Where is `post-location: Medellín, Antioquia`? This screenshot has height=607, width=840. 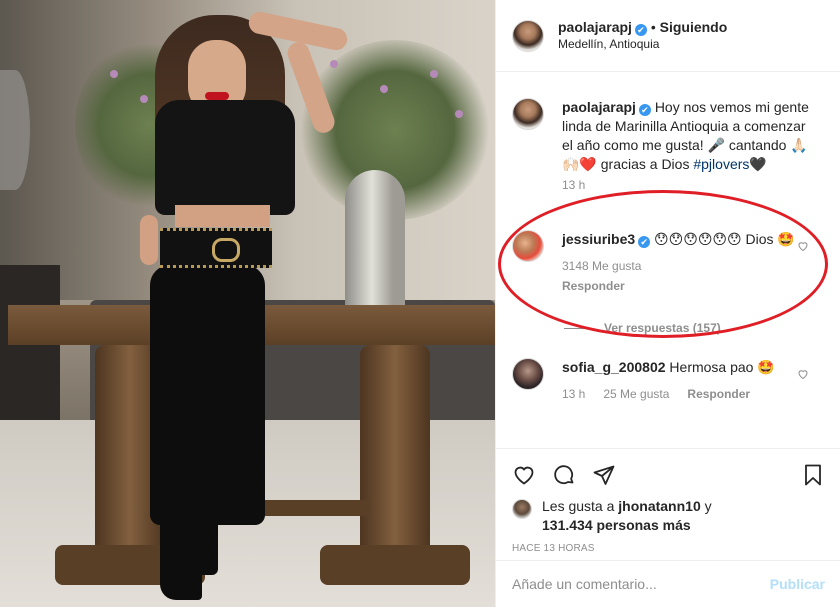
post-location: Medellín, Antioquia is located at coordinates (642, 44).